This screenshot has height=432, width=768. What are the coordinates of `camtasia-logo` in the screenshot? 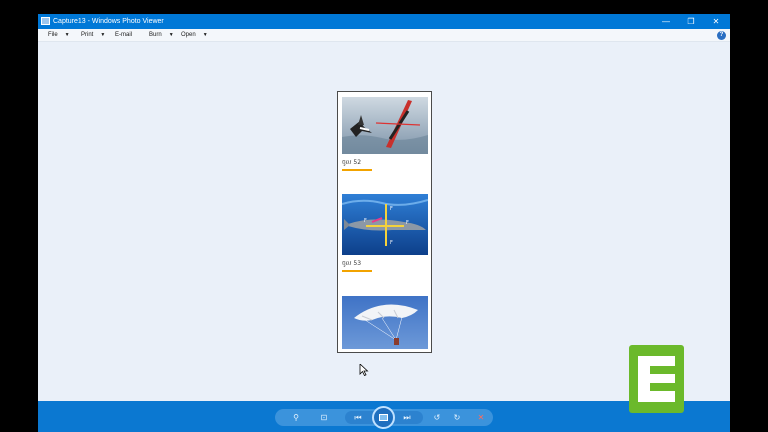 It's located at (656, 379).